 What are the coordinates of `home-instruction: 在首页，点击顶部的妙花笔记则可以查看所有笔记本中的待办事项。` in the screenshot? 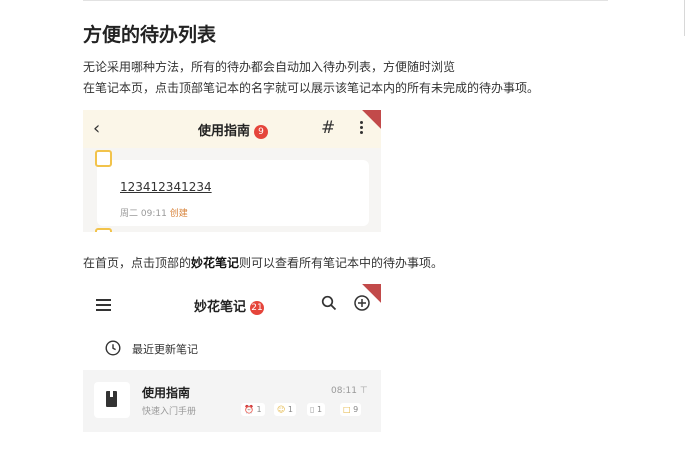 It's located at (263, 263).